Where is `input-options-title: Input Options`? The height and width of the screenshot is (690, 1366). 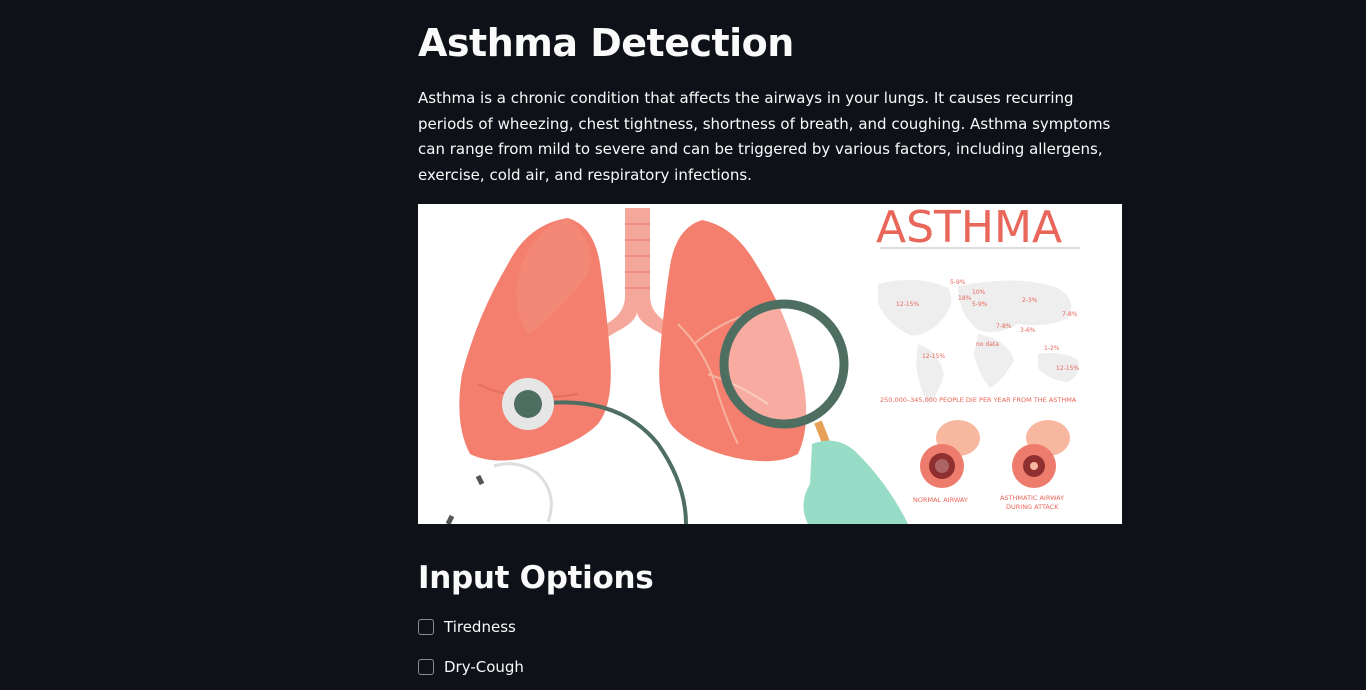 input-options-title: Input Options is located at coordinates (536, 578).